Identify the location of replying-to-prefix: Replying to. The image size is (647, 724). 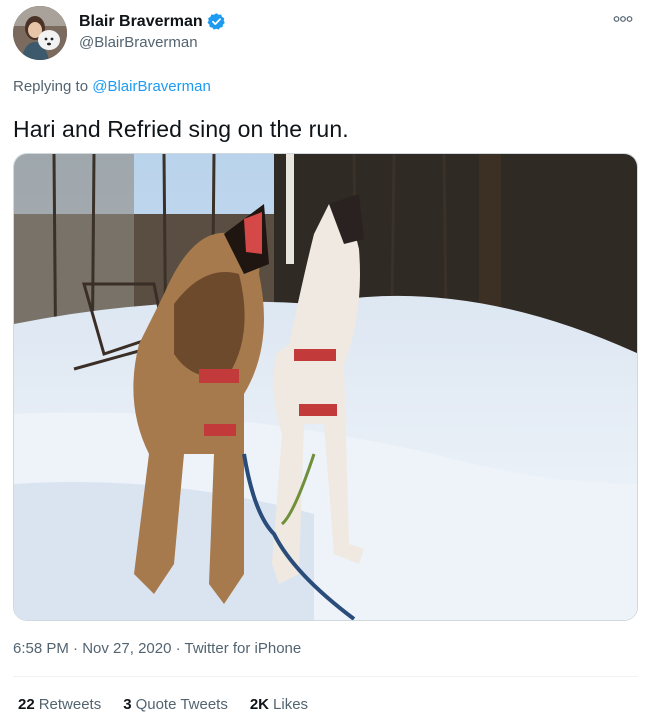
(53, 86).